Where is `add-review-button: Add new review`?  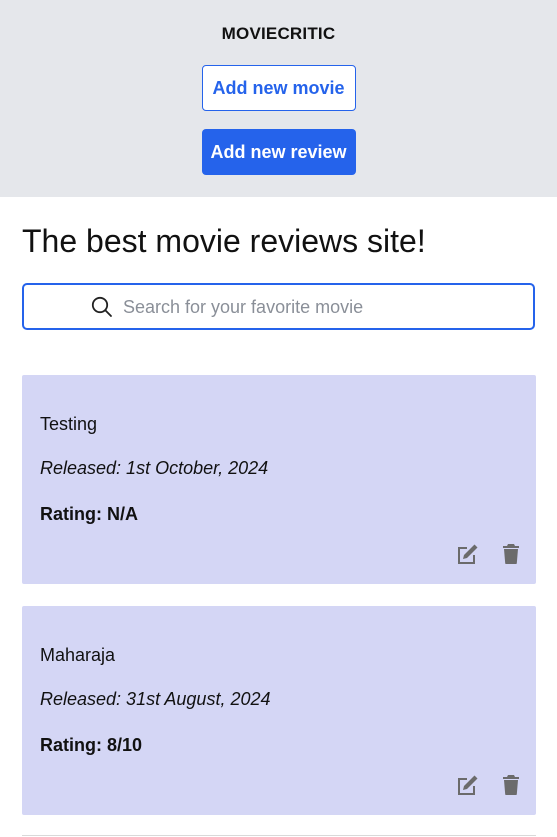 add-review-button: Add new review is located at coordinates (278, 152).